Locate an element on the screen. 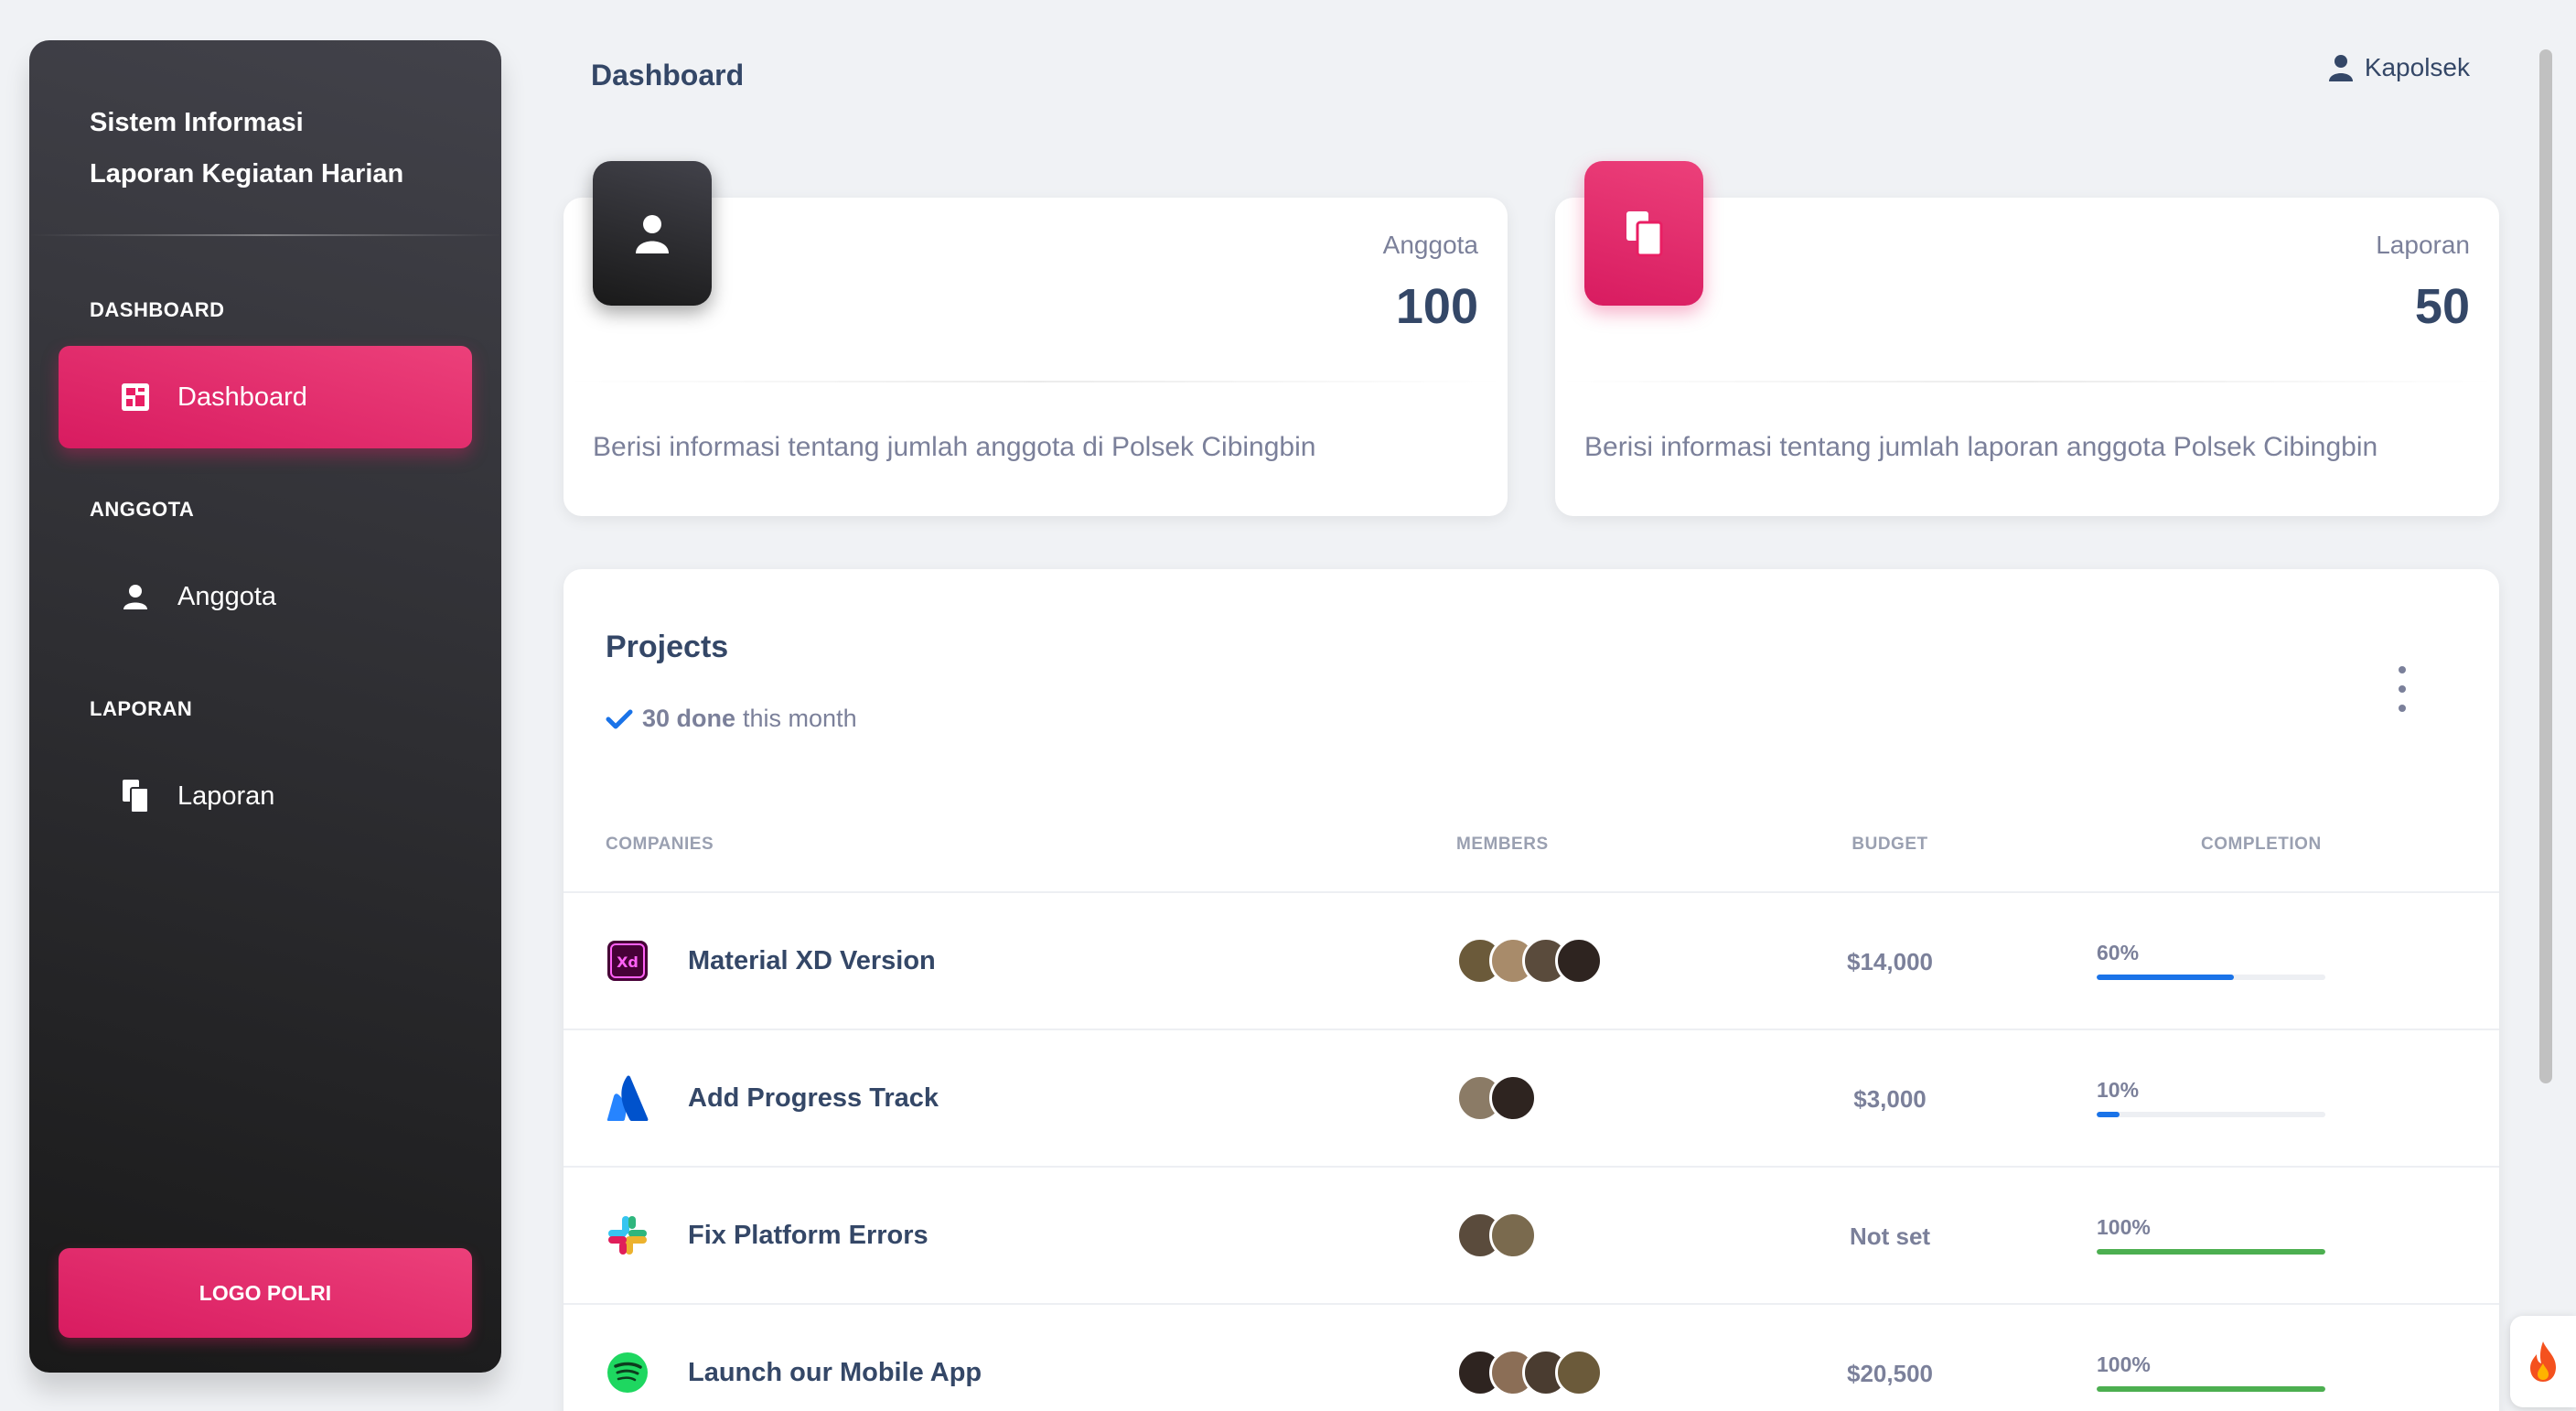 The image size is (2576, 1411). stat-value: 50 is located at coordinates (2442, 306).